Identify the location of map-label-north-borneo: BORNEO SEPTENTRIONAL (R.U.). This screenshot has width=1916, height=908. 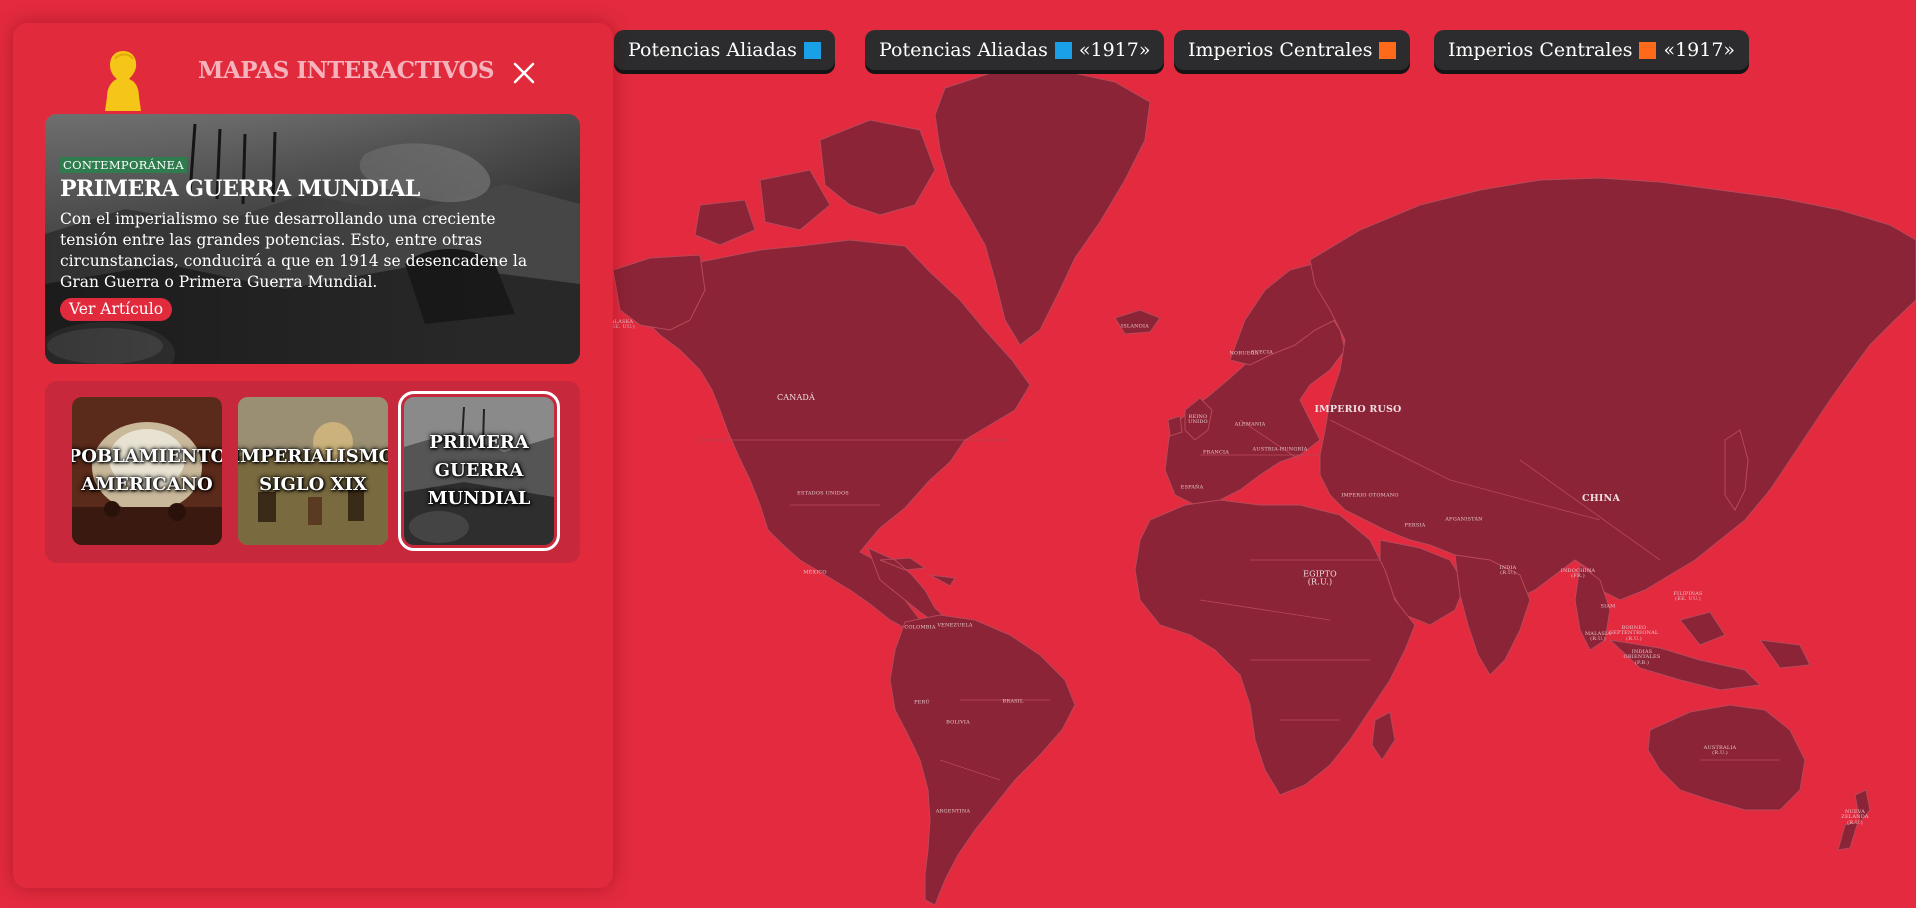
(1634, 633).